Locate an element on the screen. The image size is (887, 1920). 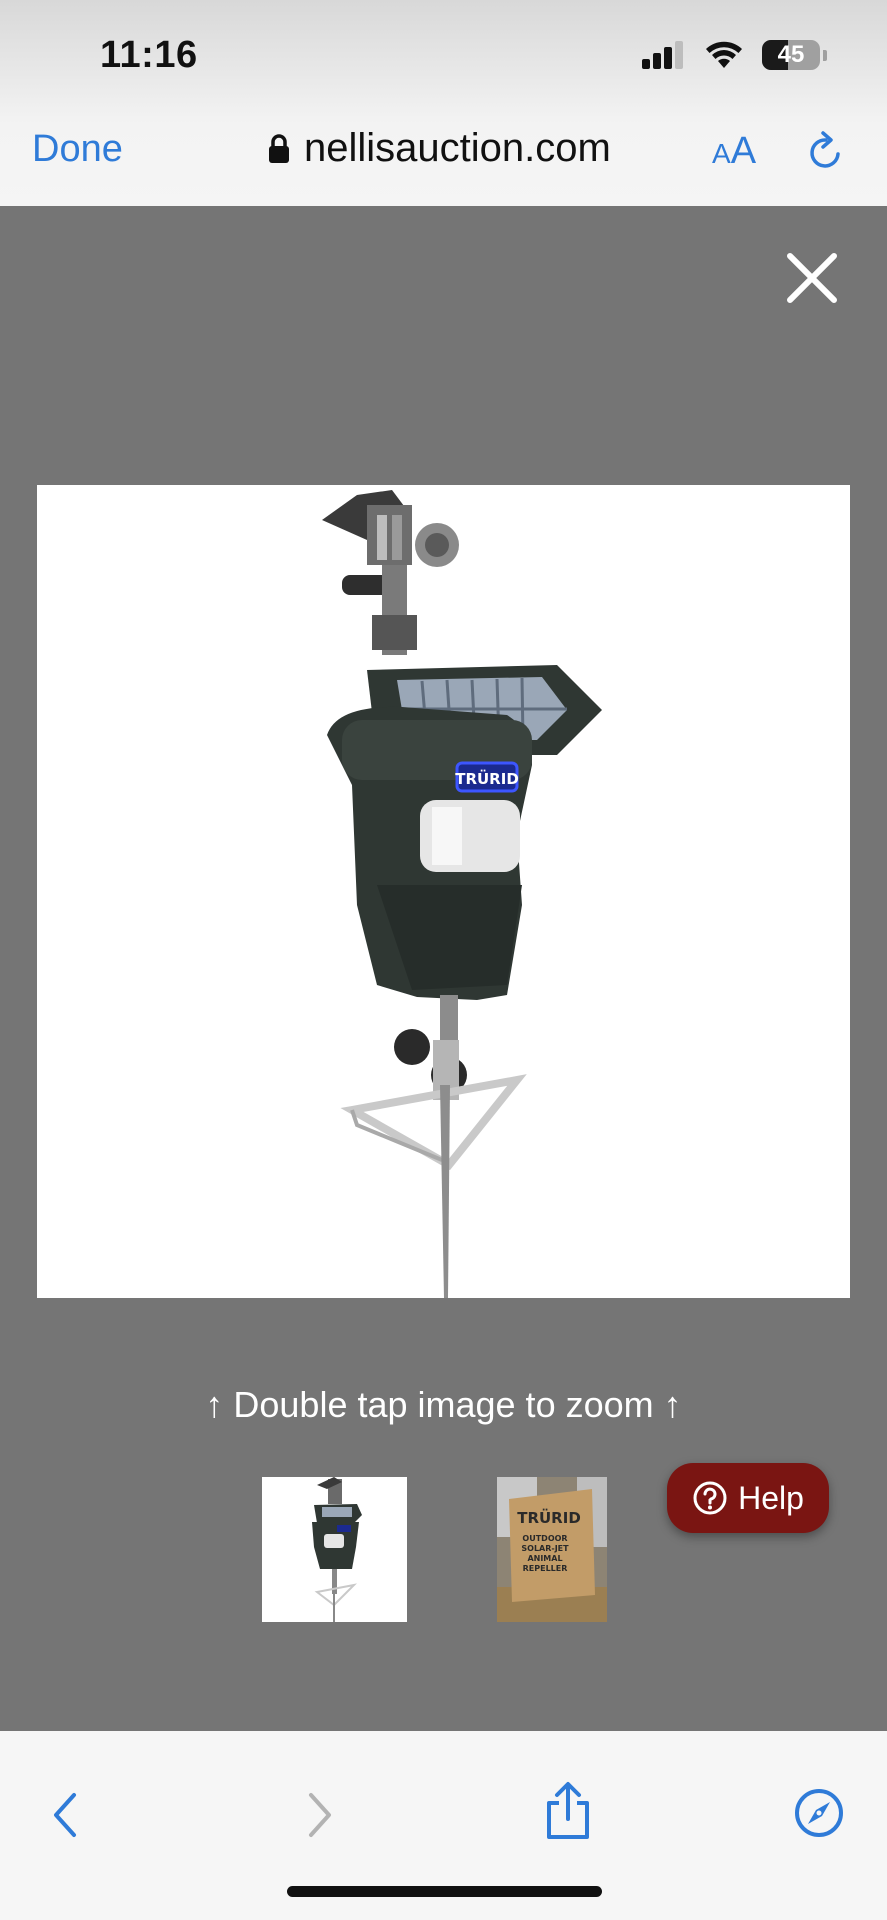
help-button: Help is located at coordinates (748, 1498).